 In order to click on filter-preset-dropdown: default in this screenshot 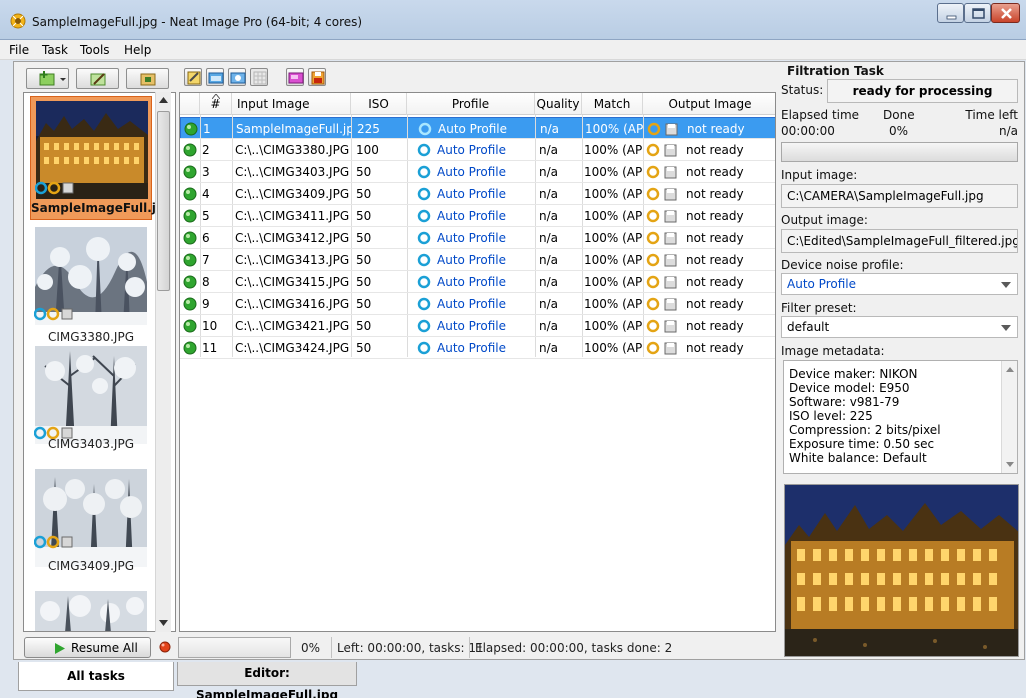, I will do `click(899, 327)`.